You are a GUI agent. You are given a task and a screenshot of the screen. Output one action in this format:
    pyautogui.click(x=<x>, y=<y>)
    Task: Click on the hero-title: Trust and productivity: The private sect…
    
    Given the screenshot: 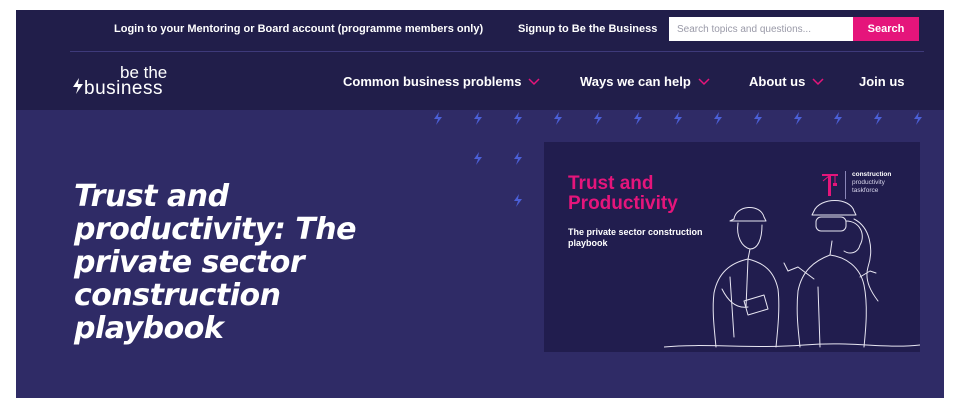 What is the action you would take?
    pyautogui.click(x=215, y=262)
    